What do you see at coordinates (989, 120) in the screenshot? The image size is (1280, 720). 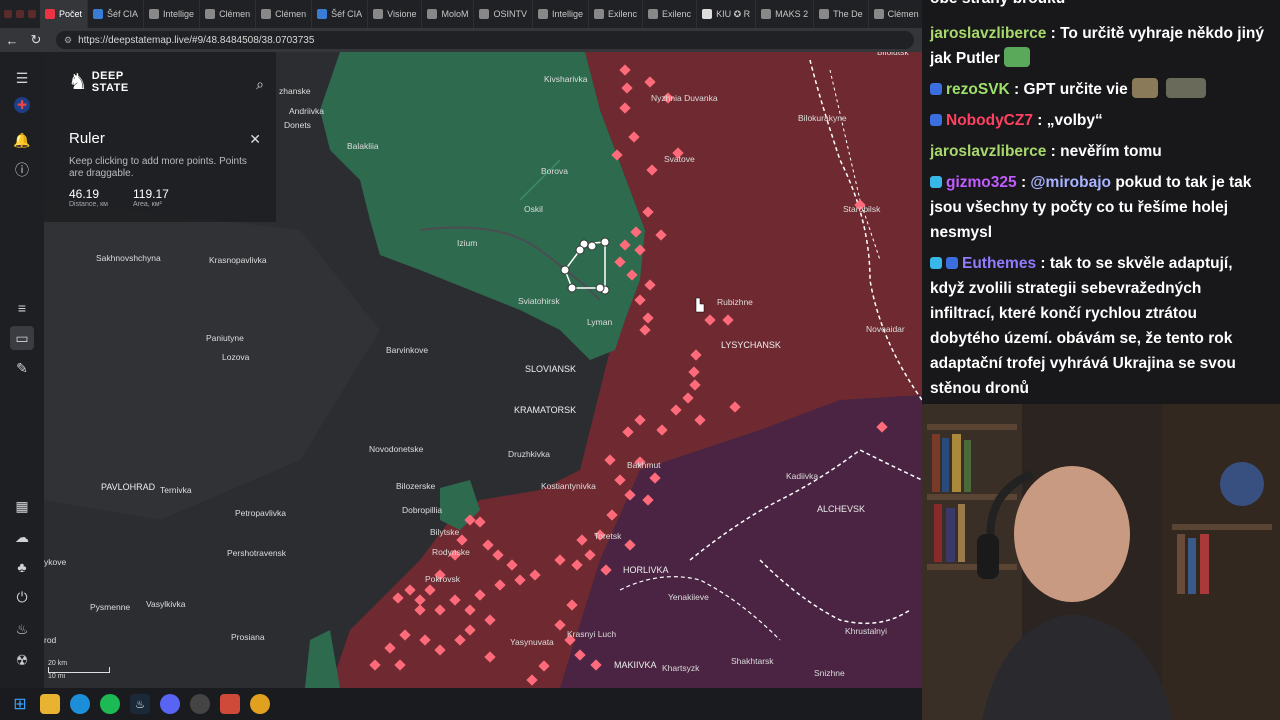 I see `chat-username: NobodyCZ7` at bounding box center [989, 120].